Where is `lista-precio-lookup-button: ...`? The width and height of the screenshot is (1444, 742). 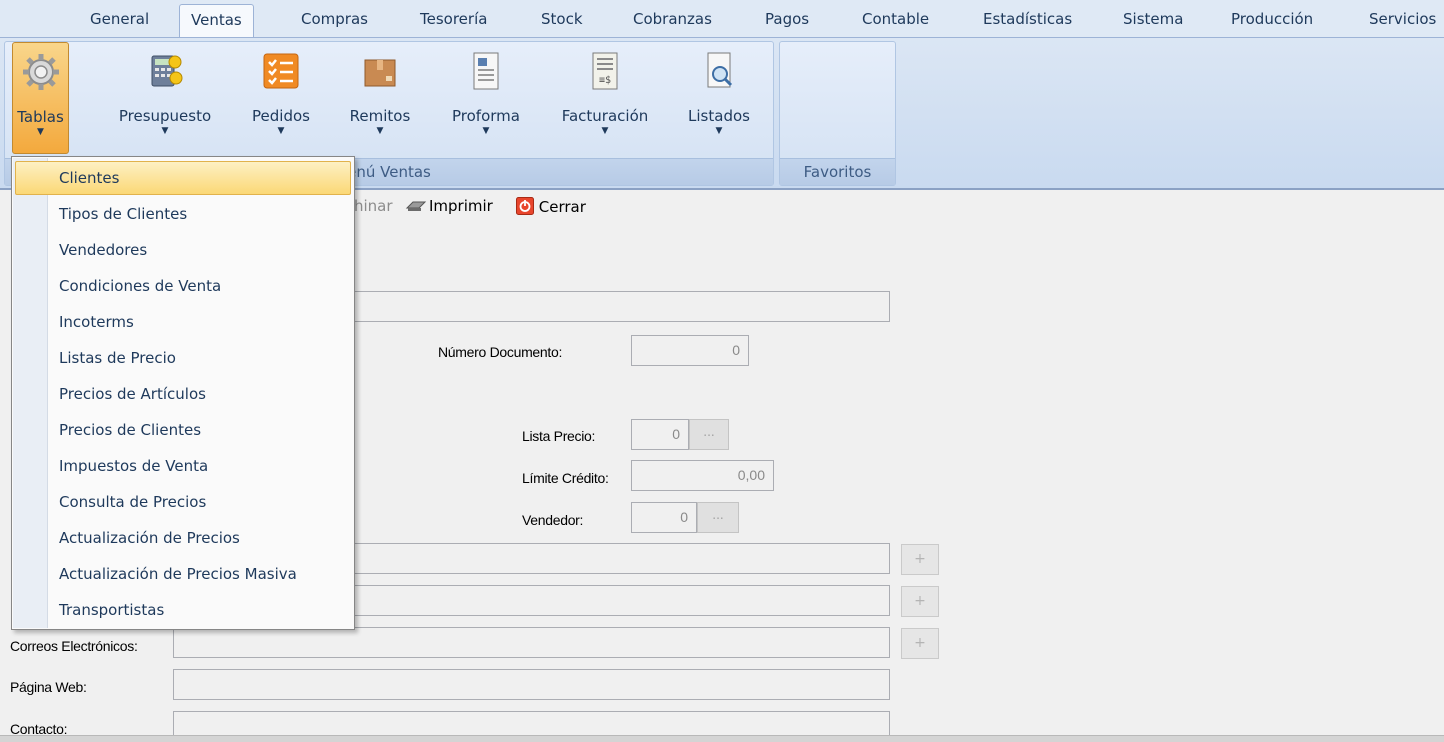
lista-precio-lookup-button: ... is located at coordinates (709, 434).